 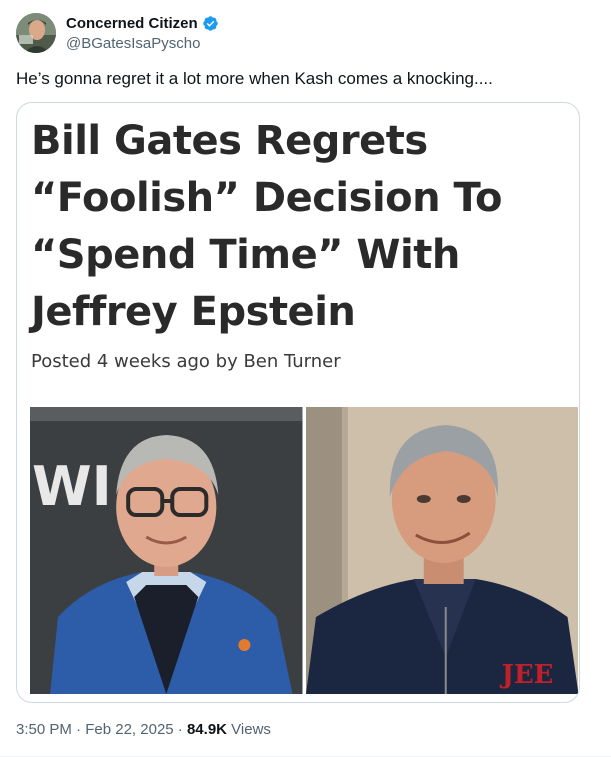 I want to click on avatar-image, so click(x=36, y=33).